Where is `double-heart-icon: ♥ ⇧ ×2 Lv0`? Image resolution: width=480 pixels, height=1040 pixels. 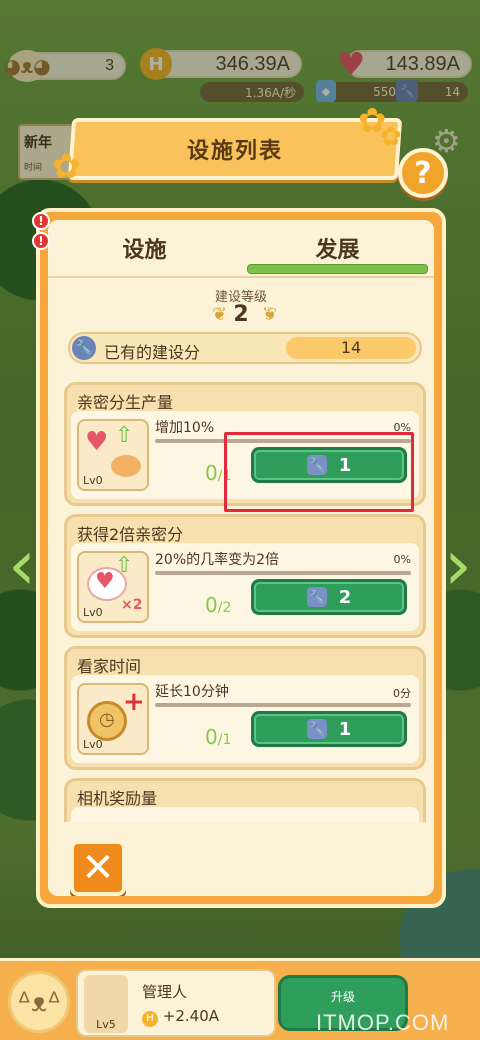 double-heart-icon: ♥ ⇧ ×2 Lv0 is located at coordinates (113, 587).